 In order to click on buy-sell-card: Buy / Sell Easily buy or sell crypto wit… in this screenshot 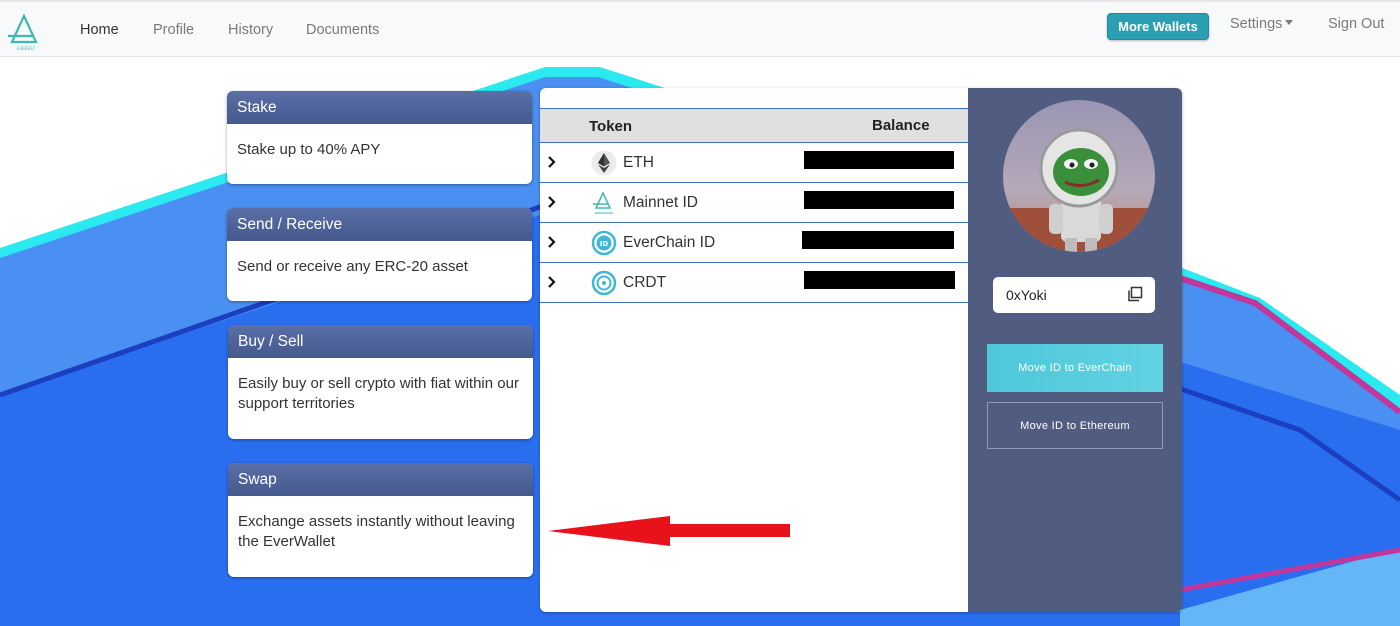, I will do `click(380, 382)`.